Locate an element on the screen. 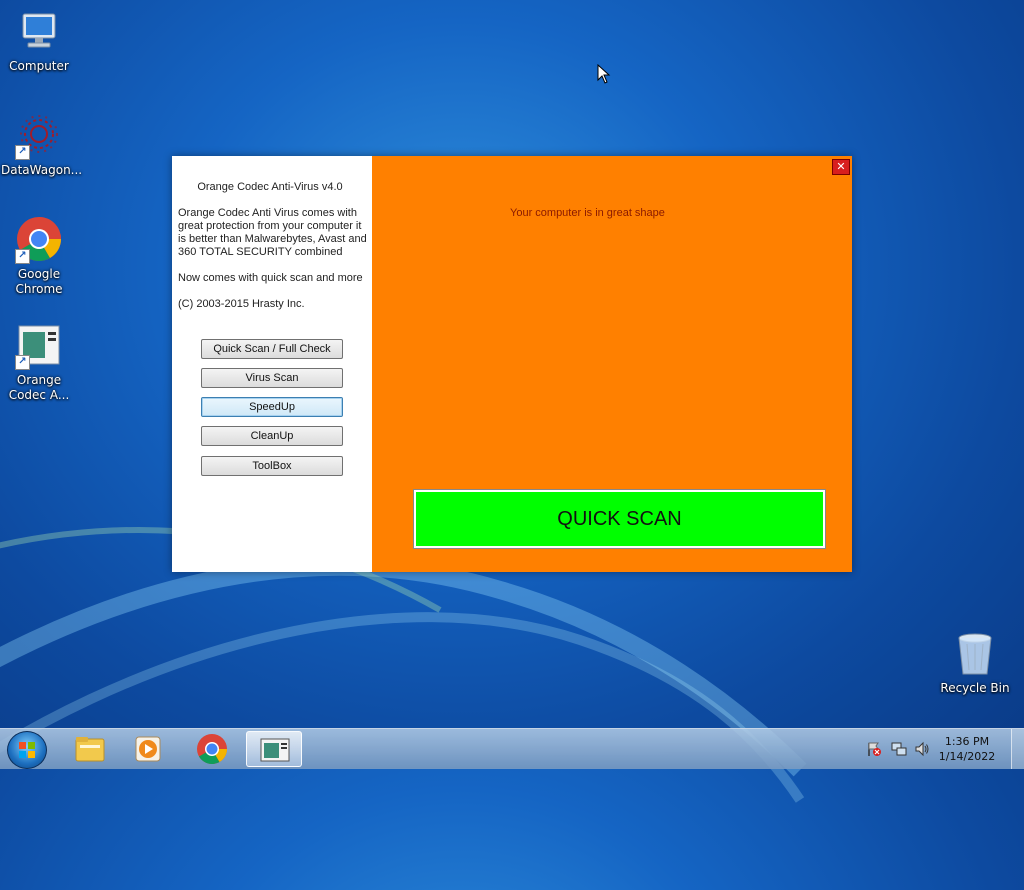 This screenshot has width=1024, height=890. taskbar: 1:36 PM 1/14/2022 is located at coordinates (512, 748).